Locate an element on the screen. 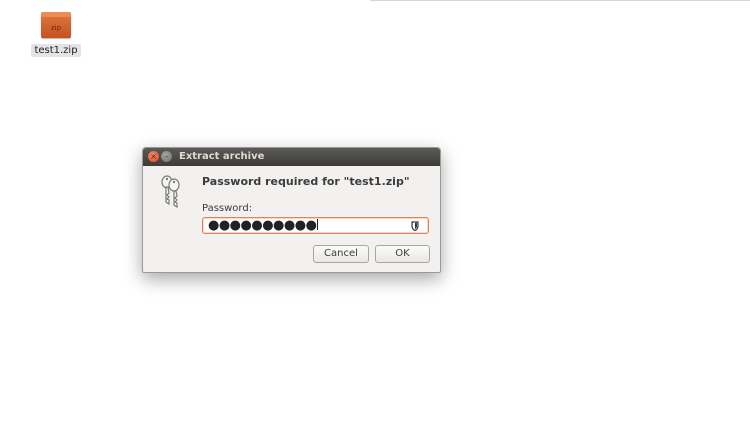 The height and width of the screenshot is (431, 750). text-caret is located at coordinates (318, 224).